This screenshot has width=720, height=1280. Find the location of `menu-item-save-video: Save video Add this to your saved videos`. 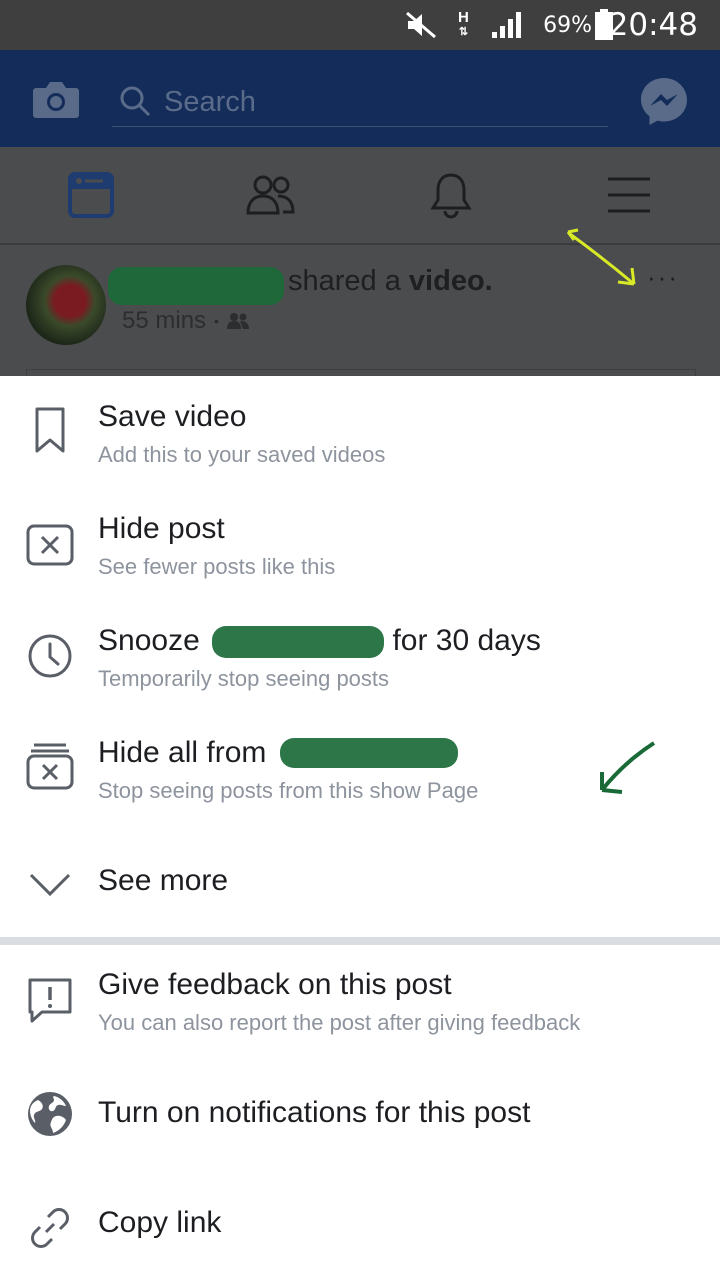

menu-item-save-video: Save video Add this to your saved videos is located at coordinates (360, 440).